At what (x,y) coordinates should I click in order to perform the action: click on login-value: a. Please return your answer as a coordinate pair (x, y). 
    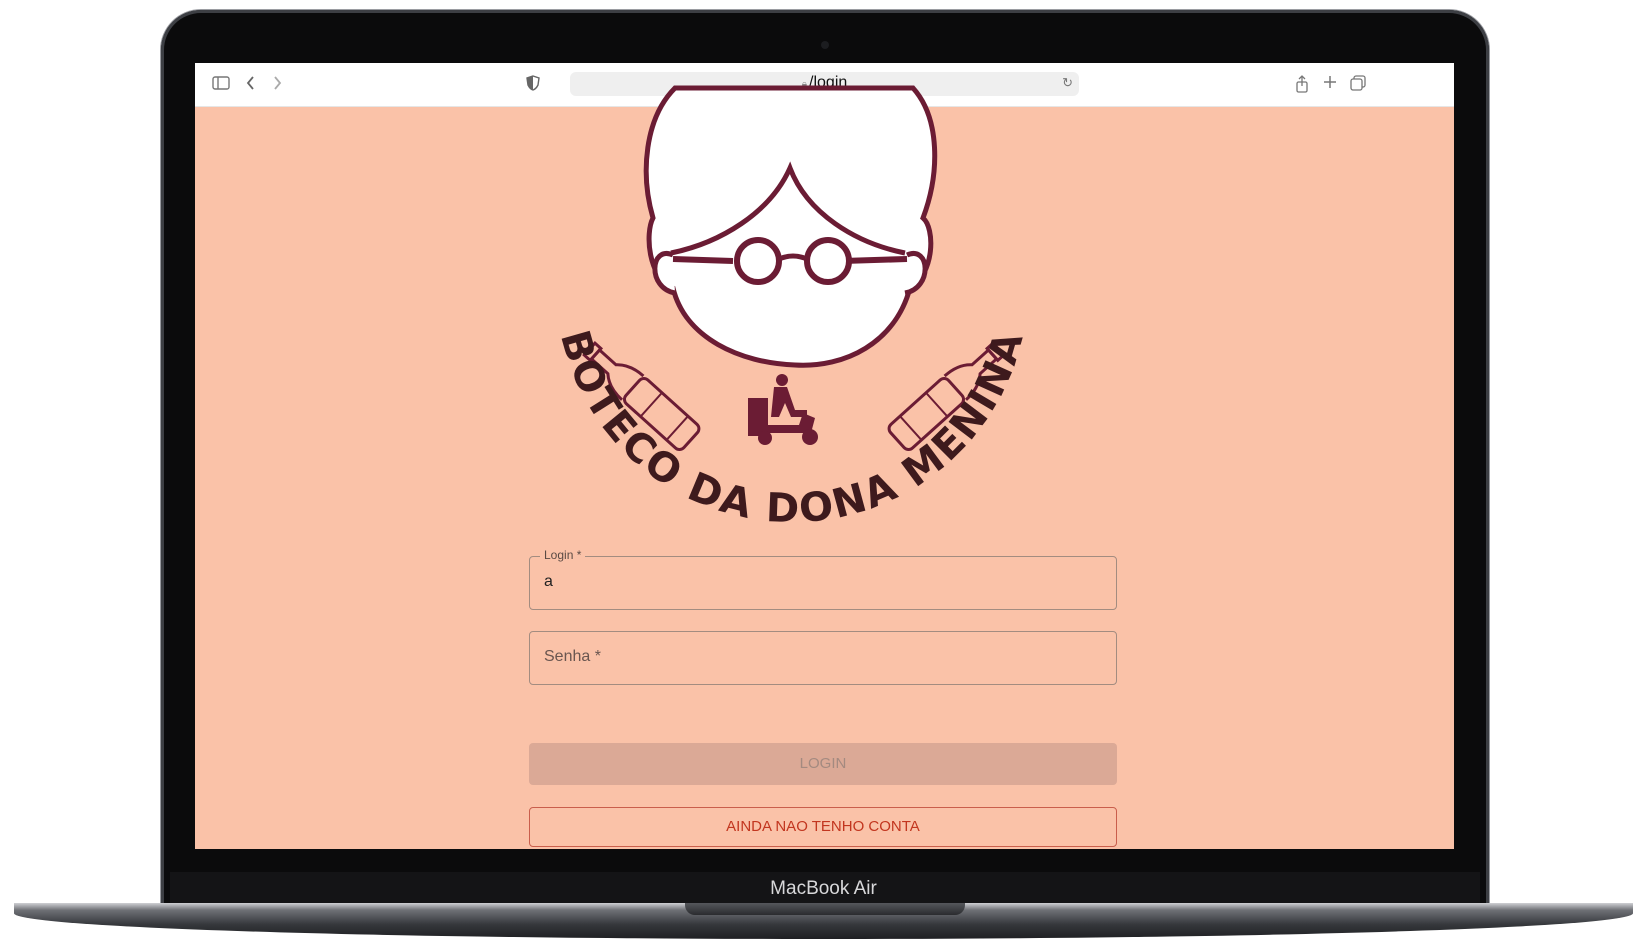
    Looking at the image, I should click on (548, 581).